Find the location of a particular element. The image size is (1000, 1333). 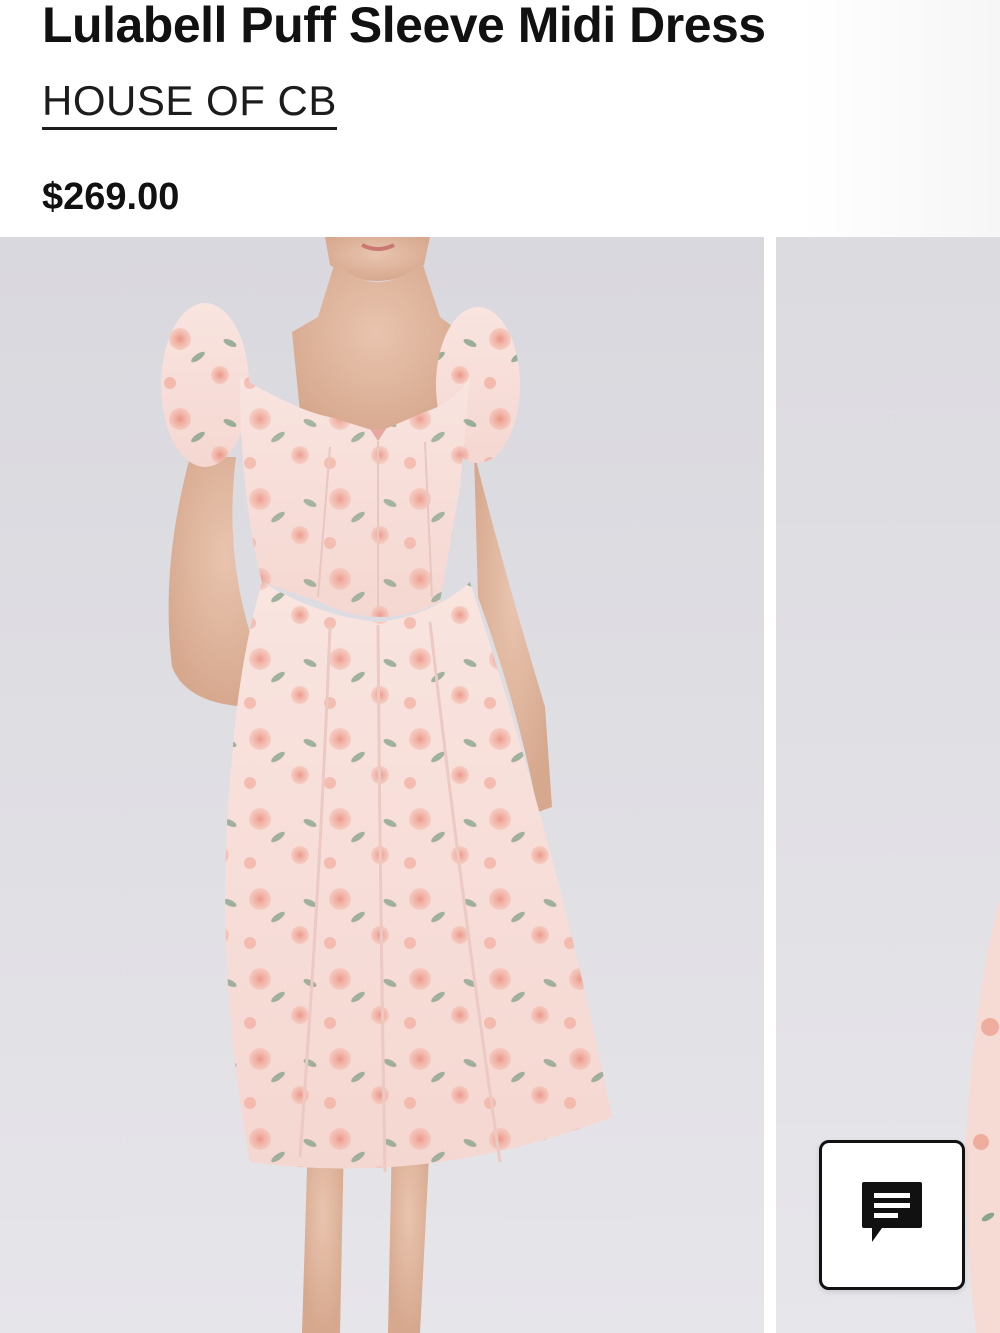

chat-button is located at coordinates (892, 1215).